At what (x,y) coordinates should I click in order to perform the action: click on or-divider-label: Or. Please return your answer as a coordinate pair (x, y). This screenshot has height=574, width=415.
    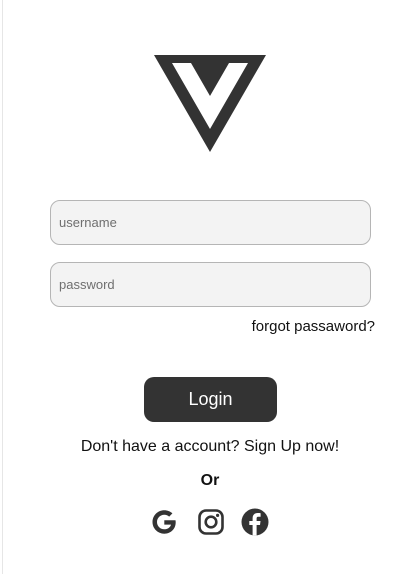
    Looking at the image, I should click on (210, 480).